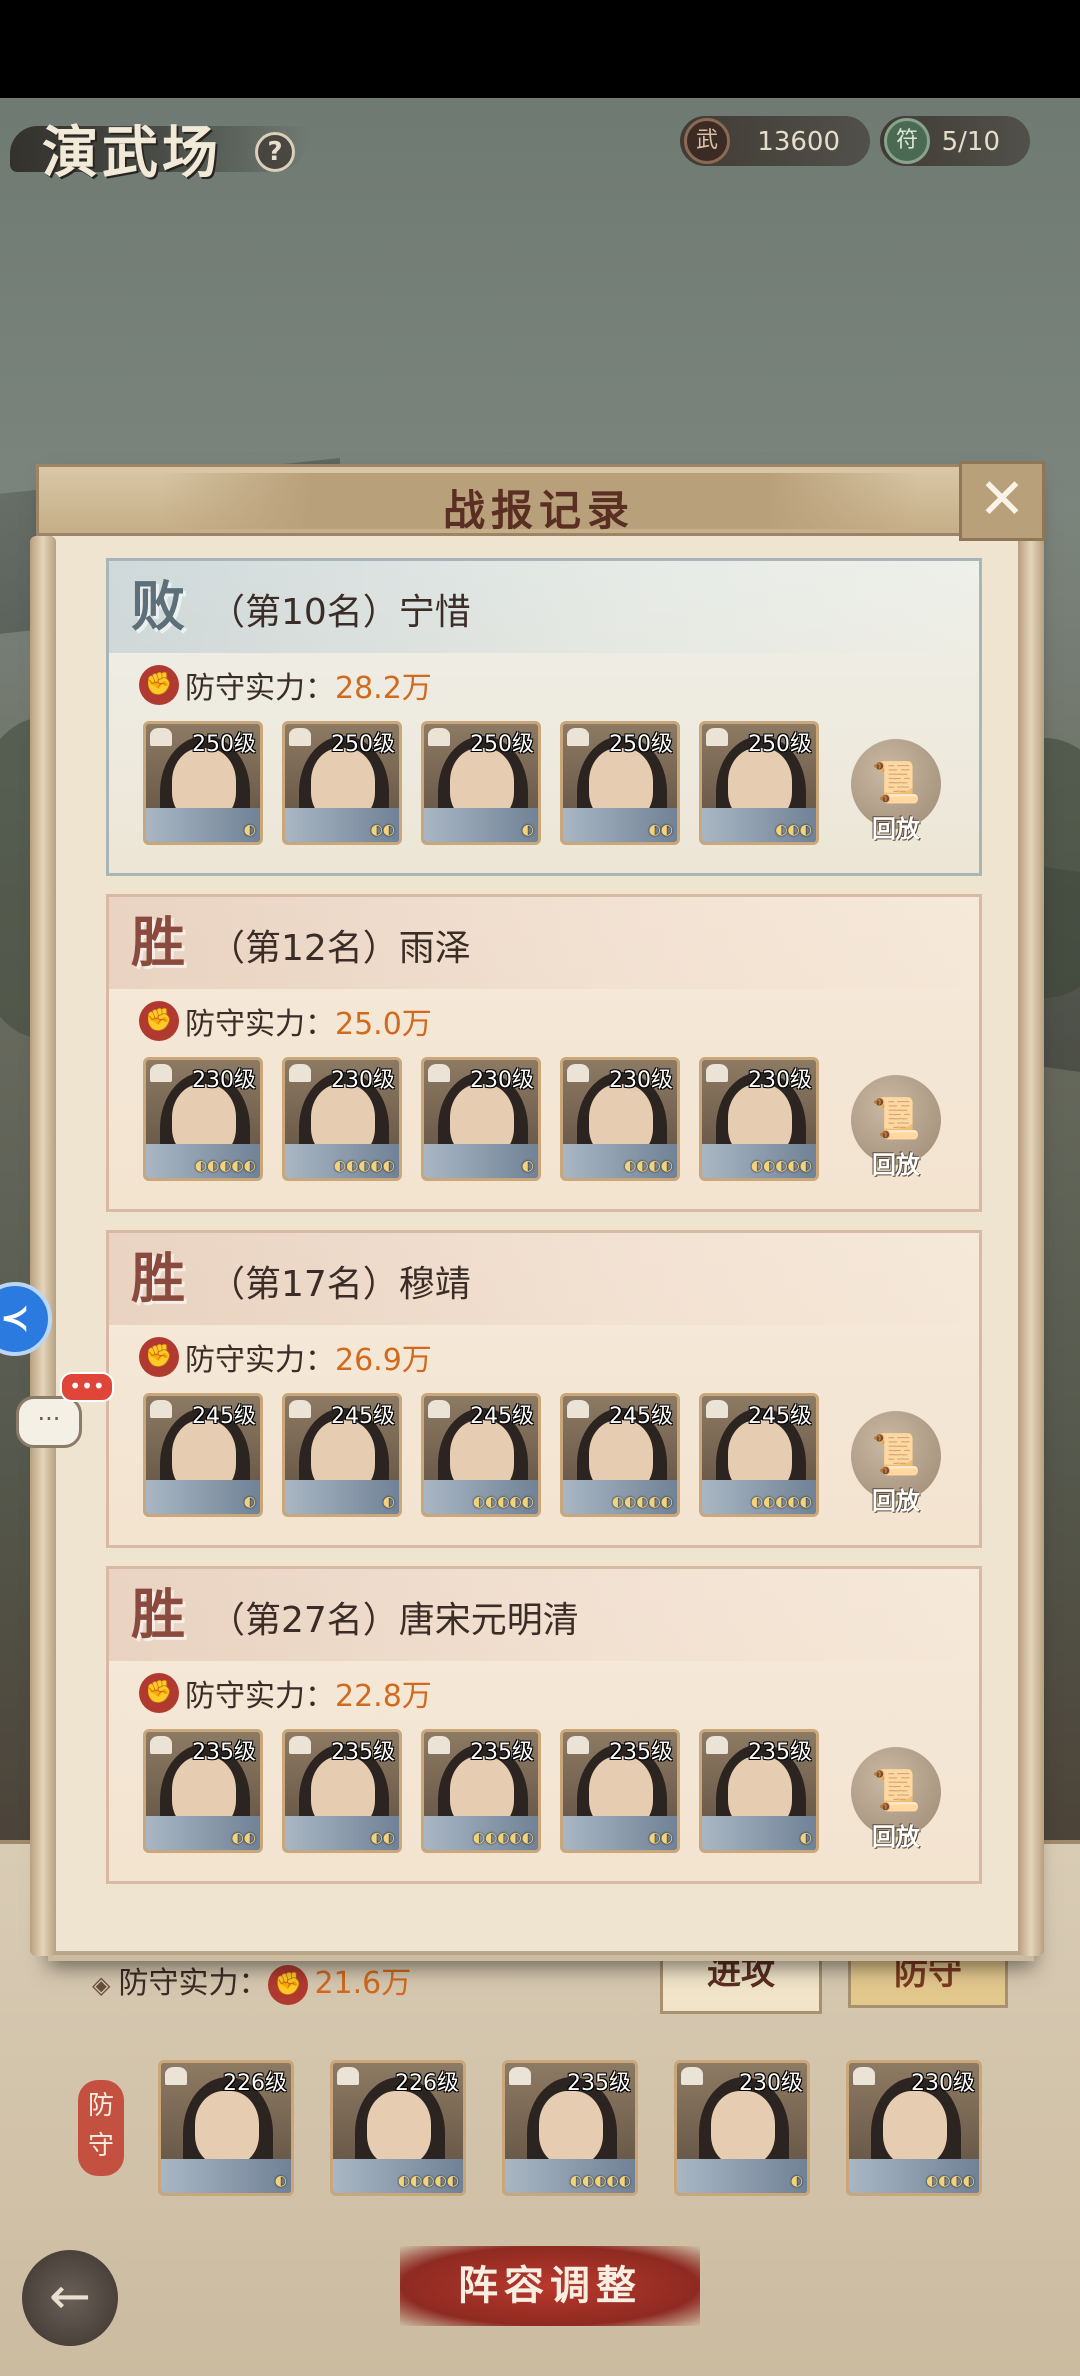 Image resolution: width=1080 pixels, height=2376 pixels. I want to click on power-value: 26.9万, so click(383, 1360).